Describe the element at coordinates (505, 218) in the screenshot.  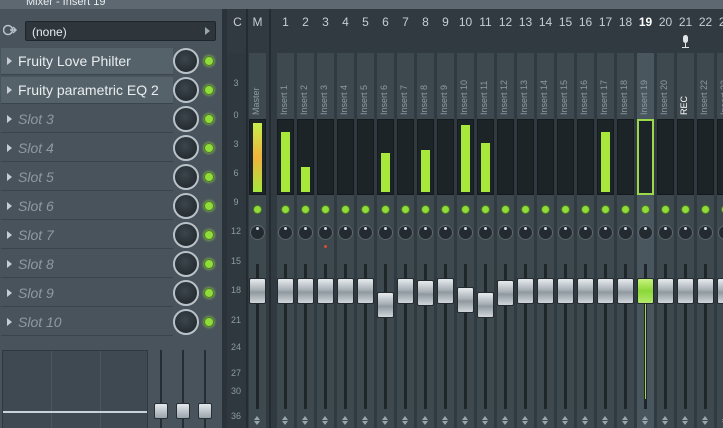
I see `mixer-strip-12: 12 Insert 12` at that location.